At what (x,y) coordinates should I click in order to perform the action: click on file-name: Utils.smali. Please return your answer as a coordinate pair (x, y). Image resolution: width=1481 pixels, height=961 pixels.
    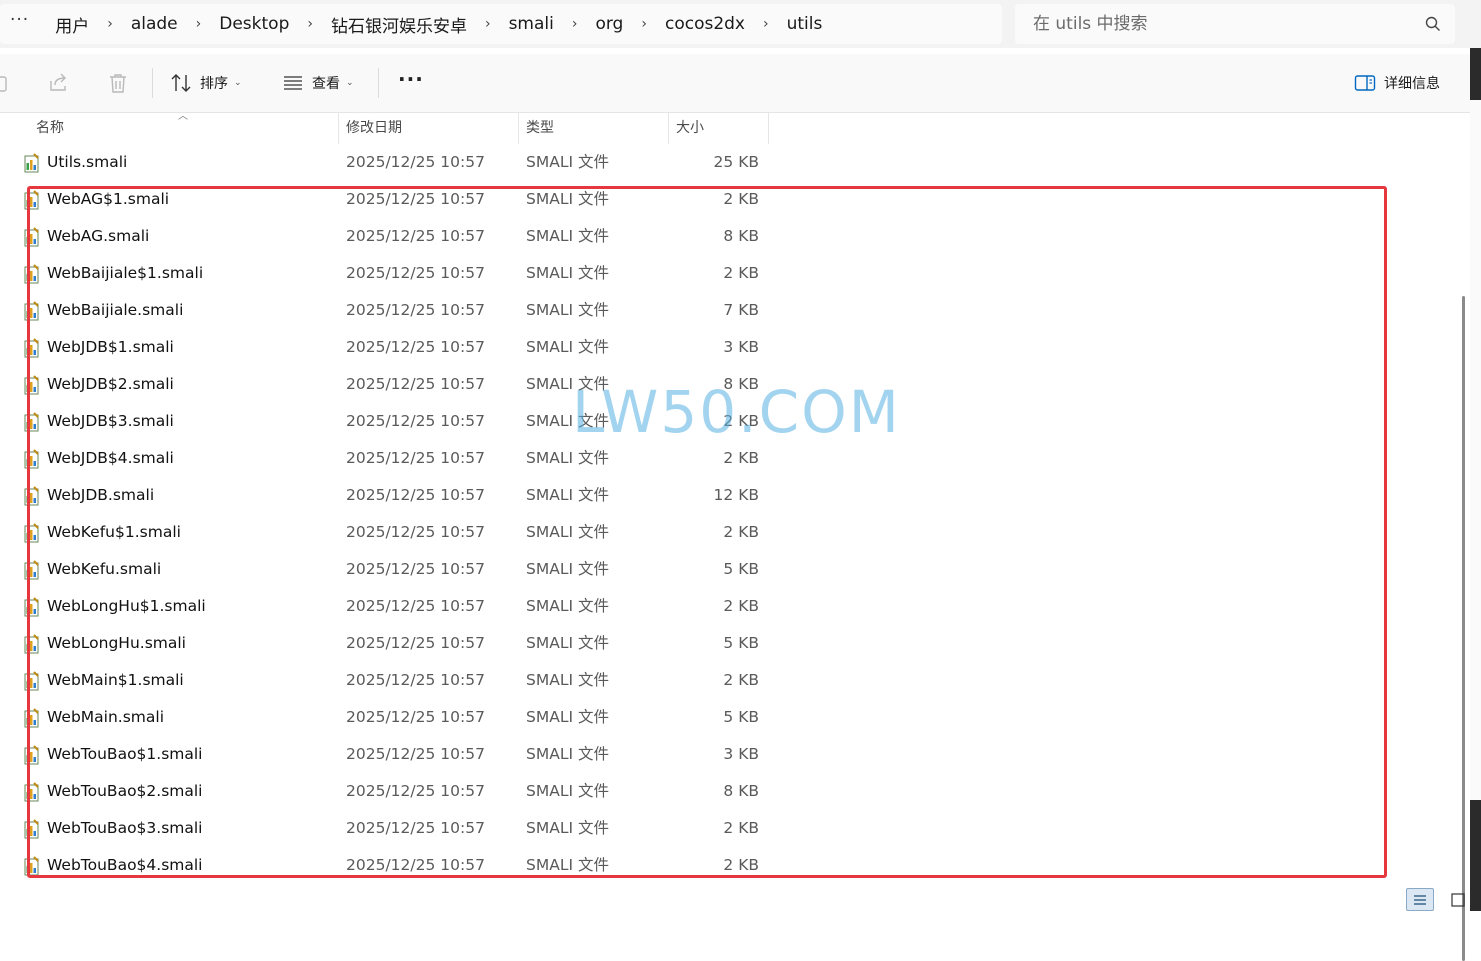
    Looking at the image, I should click on (87, 162).